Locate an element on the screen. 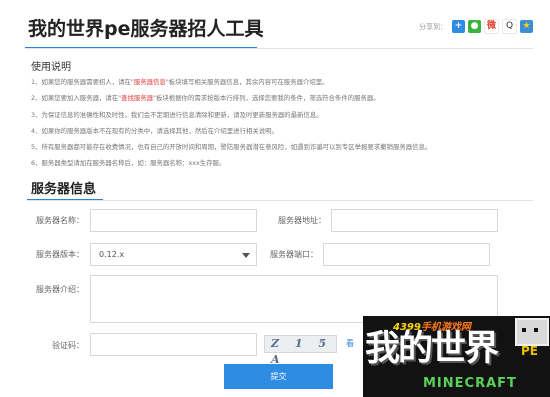  server-name-input is located at coordinates (173, 220).